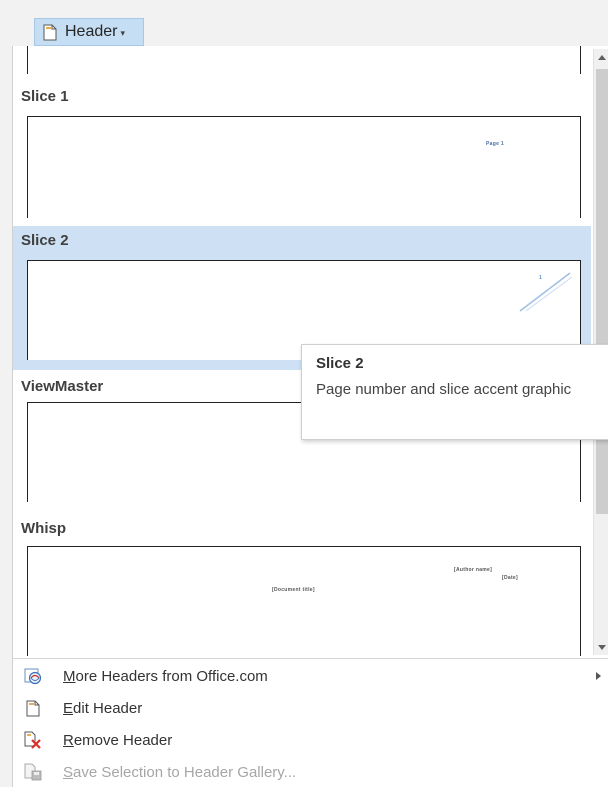 The height and width of the screenshot is (787, 608). What do you see at coordinates (602, 291) in the screenshot?
I see `scroll-thumb` at bounding box center [602, 291].